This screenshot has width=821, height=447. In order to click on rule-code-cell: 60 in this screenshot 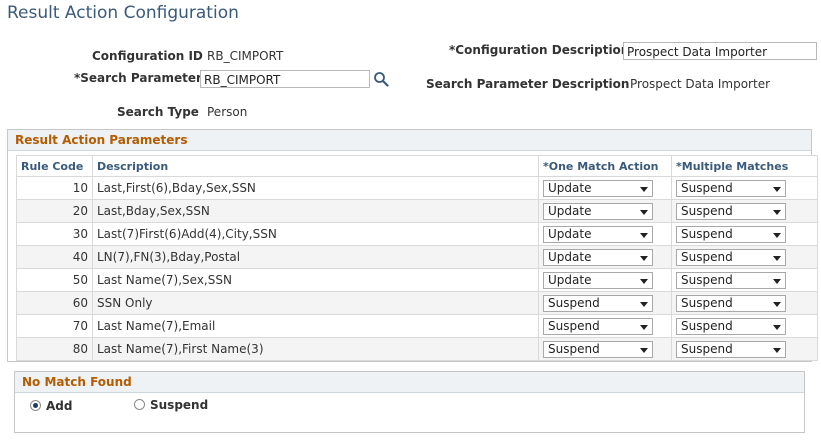, I will do `click(54, 303)`.